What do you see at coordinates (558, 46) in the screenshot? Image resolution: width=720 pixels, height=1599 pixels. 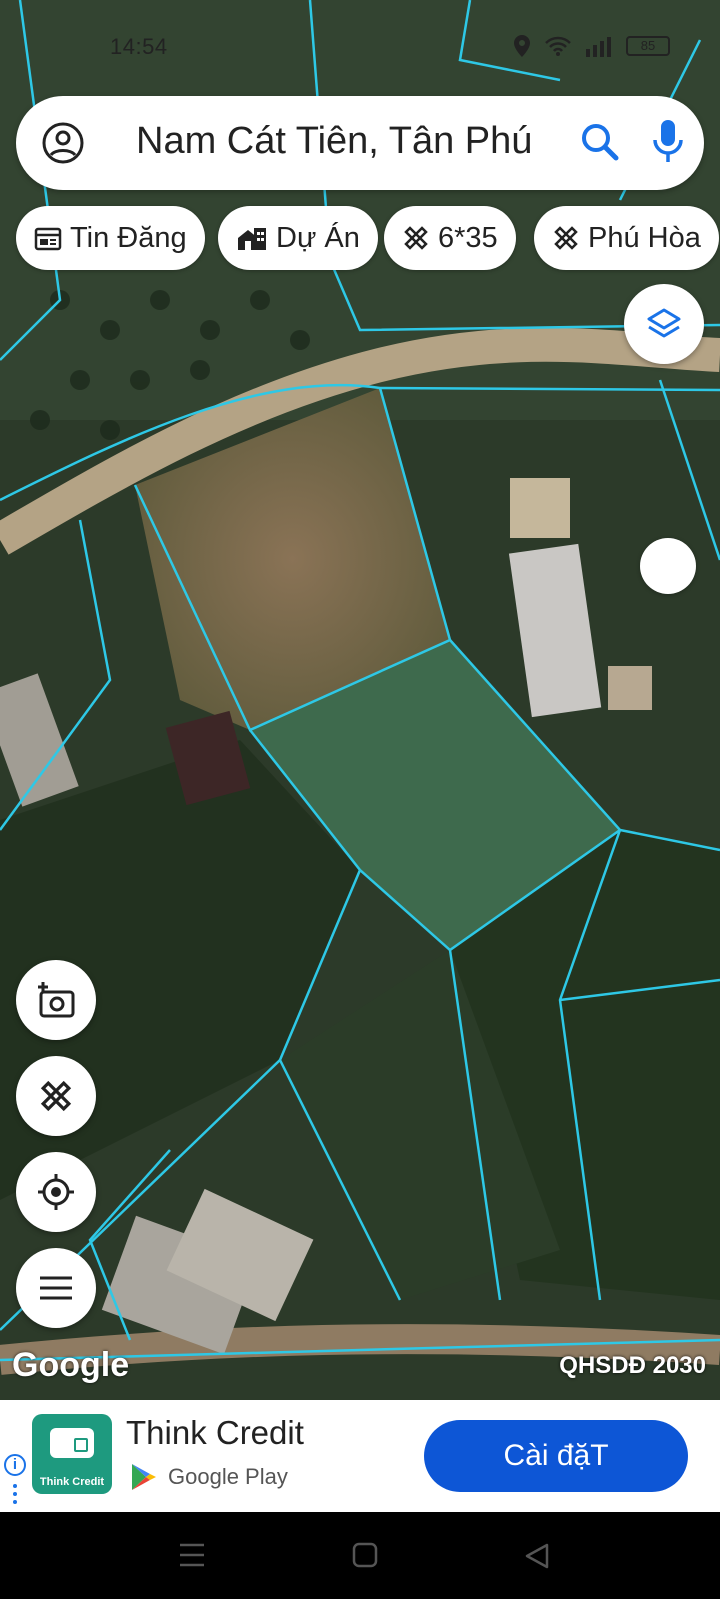 I see `wifi-icon` at bounding box center [558, 46].